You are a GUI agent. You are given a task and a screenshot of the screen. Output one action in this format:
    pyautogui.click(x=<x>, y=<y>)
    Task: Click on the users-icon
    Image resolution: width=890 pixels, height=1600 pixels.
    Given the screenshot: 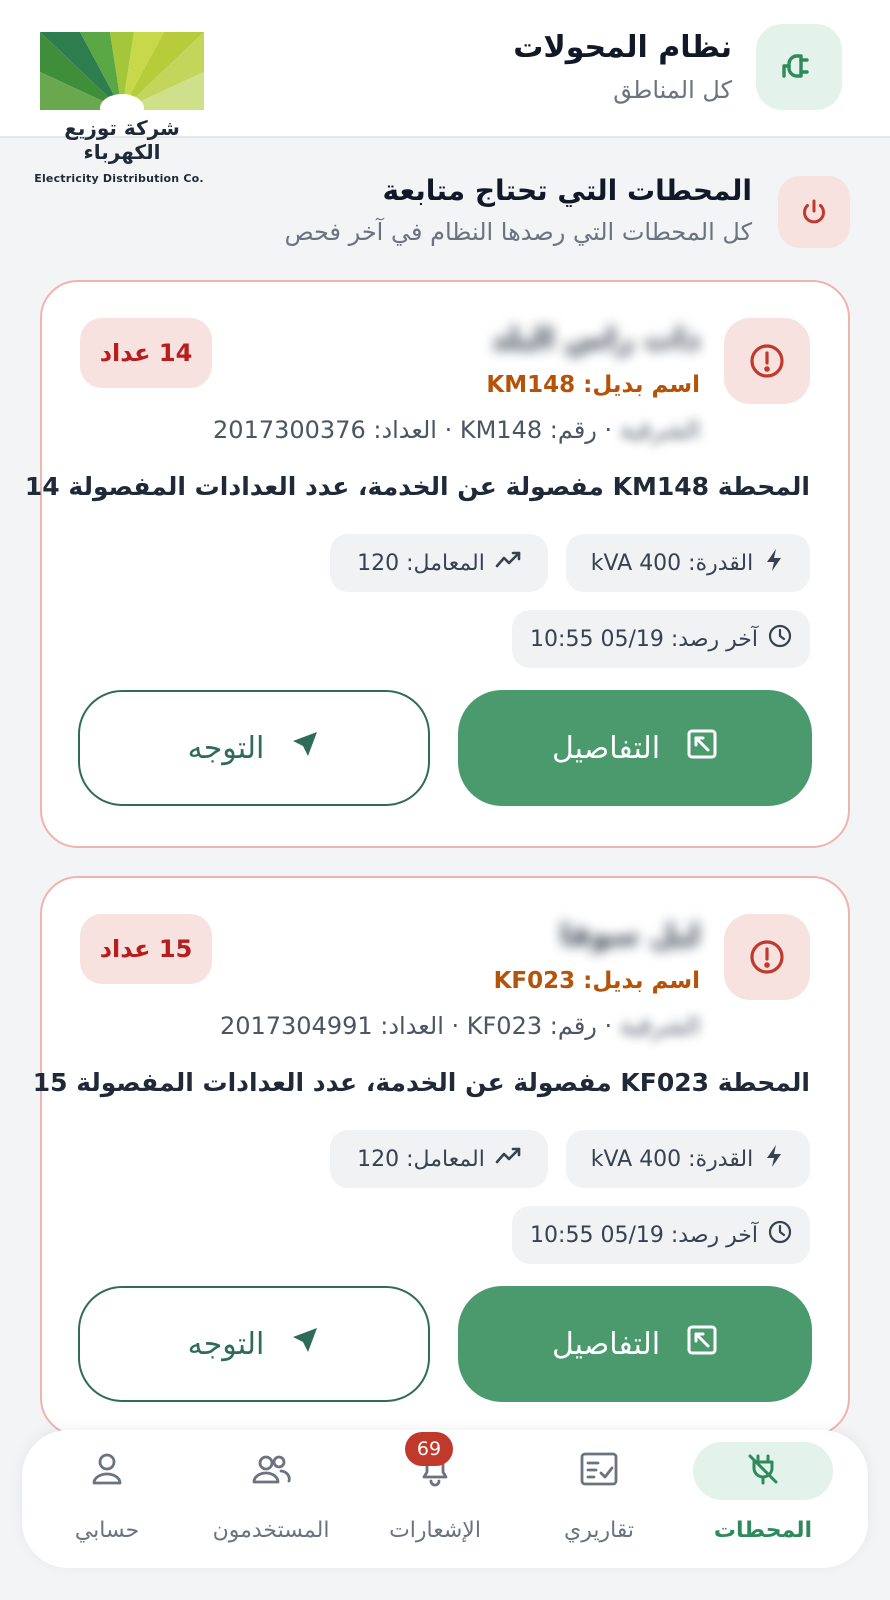 What is the action you would take?
    pyautogui.click(x=271, y=1471)
    